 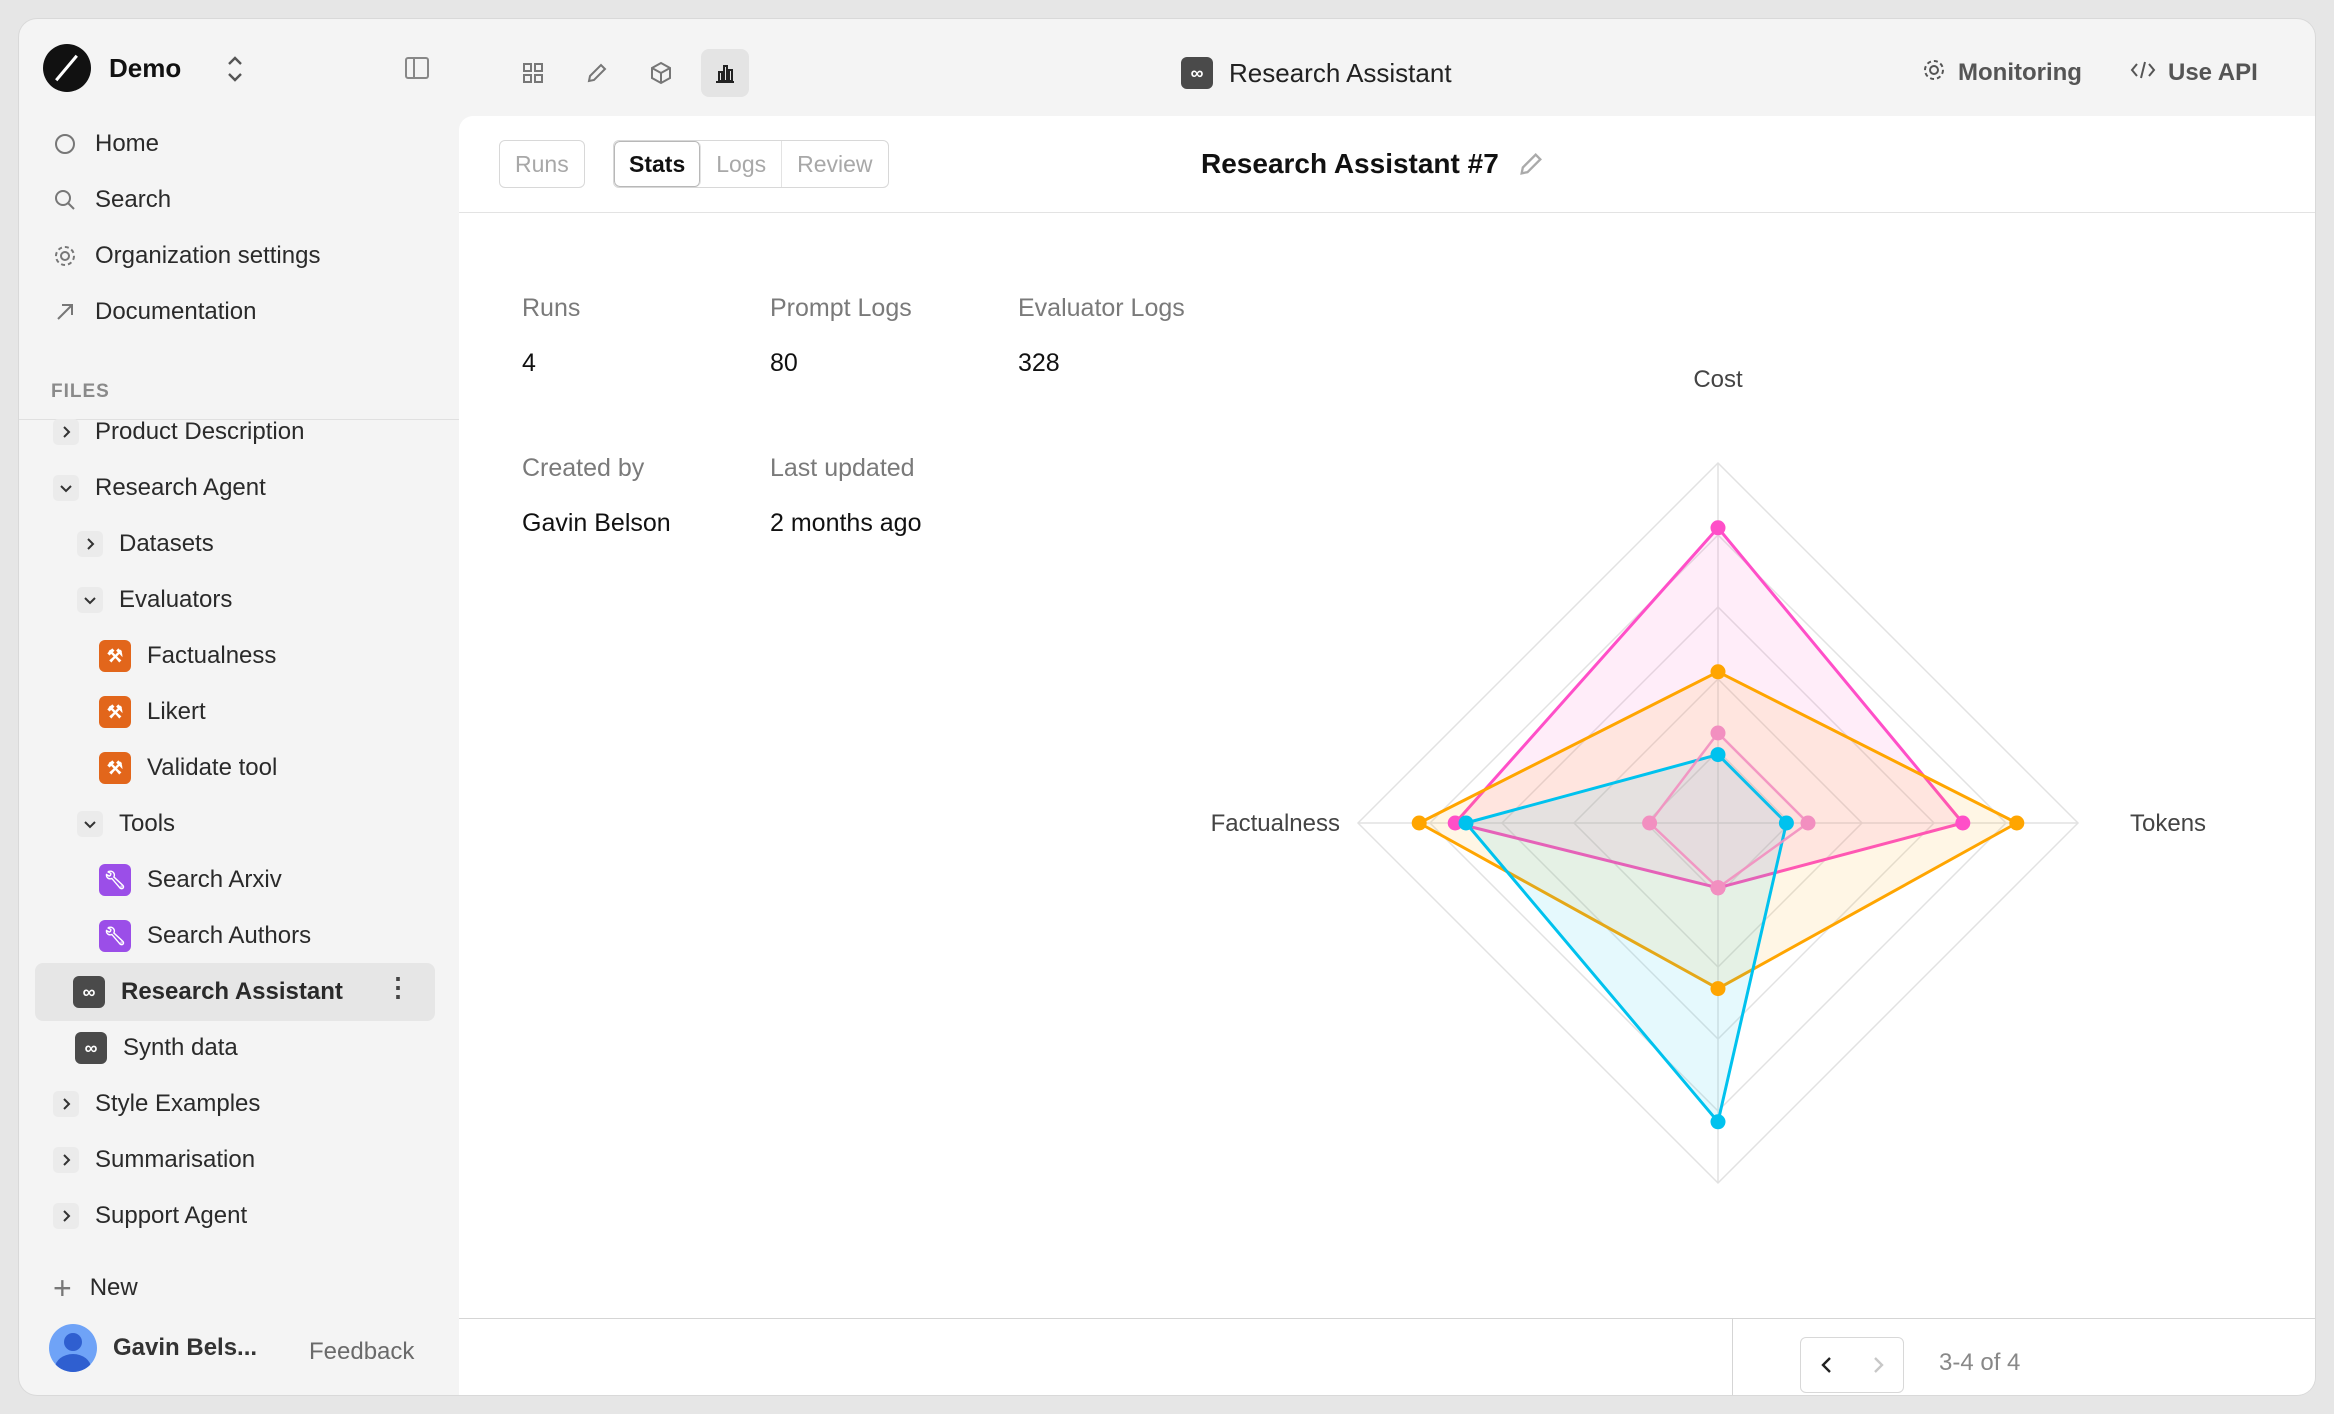 I want to click on use-api-button: Use API, so click(x=2194, y=73).